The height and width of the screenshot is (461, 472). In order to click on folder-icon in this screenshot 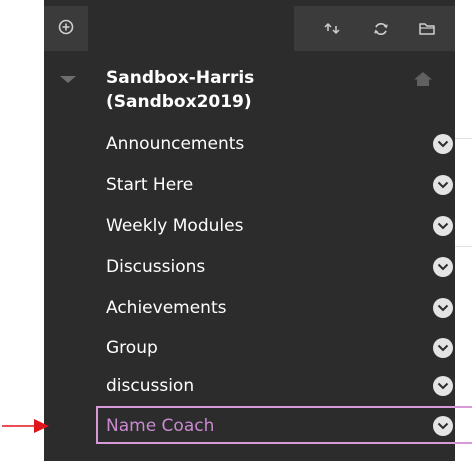, I will do `click(427, 29)`.